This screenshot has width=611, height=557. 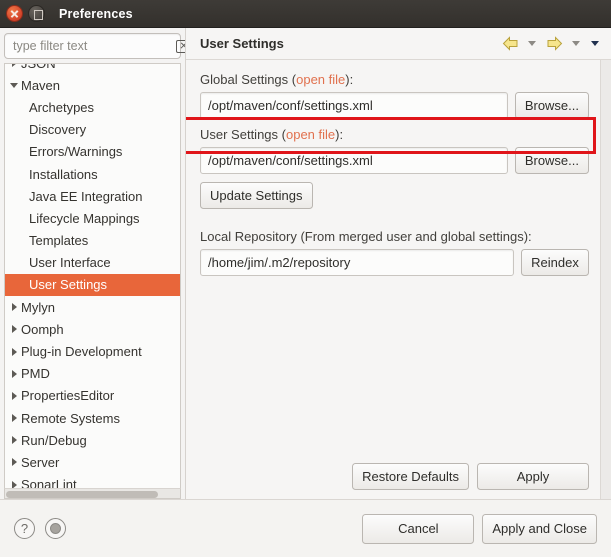 What do you see at coordinates (398, 44) in the screenshot?
I see `page-header: User Settings` at bounding box center [398, 44].